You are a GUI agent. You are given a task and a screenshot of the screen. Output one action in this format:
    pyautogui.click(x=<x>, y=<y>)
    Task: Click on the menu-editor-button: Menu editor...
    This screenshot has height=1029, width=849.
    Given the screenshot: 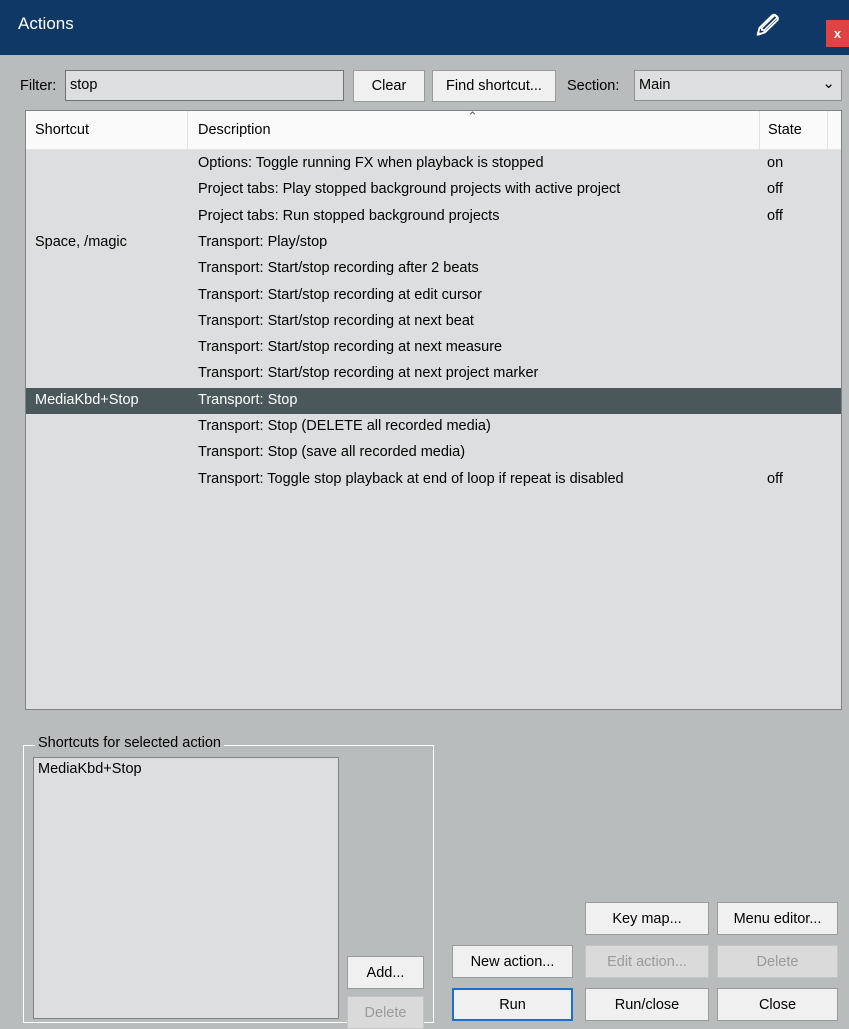 What is the action you would take?
    pyautogui.click(x=777, y=918)
    